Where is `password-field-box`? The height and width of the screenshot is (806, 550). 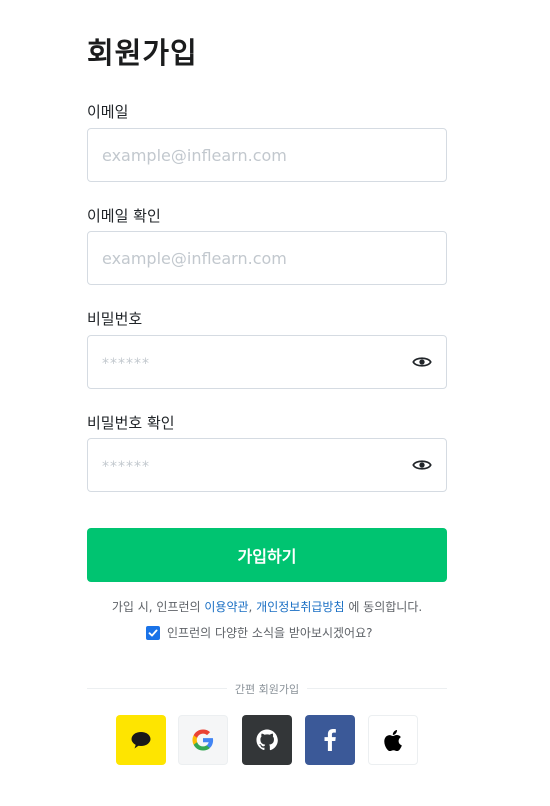 password-field-box is located at coordinates (267, 362).